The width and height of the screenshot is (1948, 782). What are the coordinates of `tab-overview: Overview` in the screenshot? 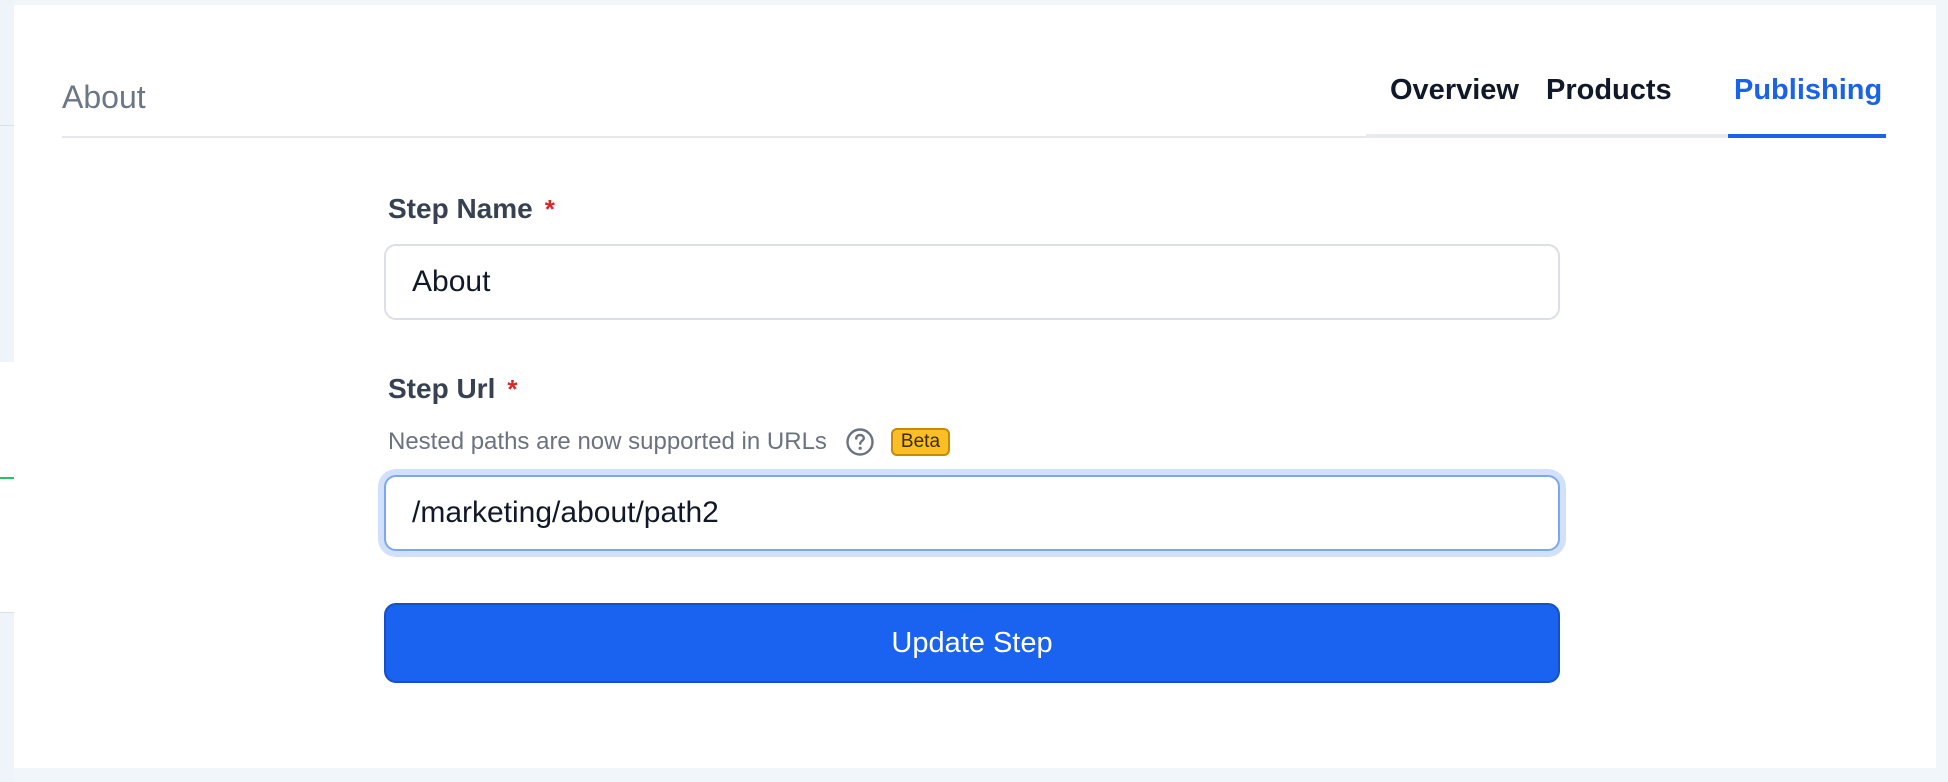 It's located at (1454, 90).